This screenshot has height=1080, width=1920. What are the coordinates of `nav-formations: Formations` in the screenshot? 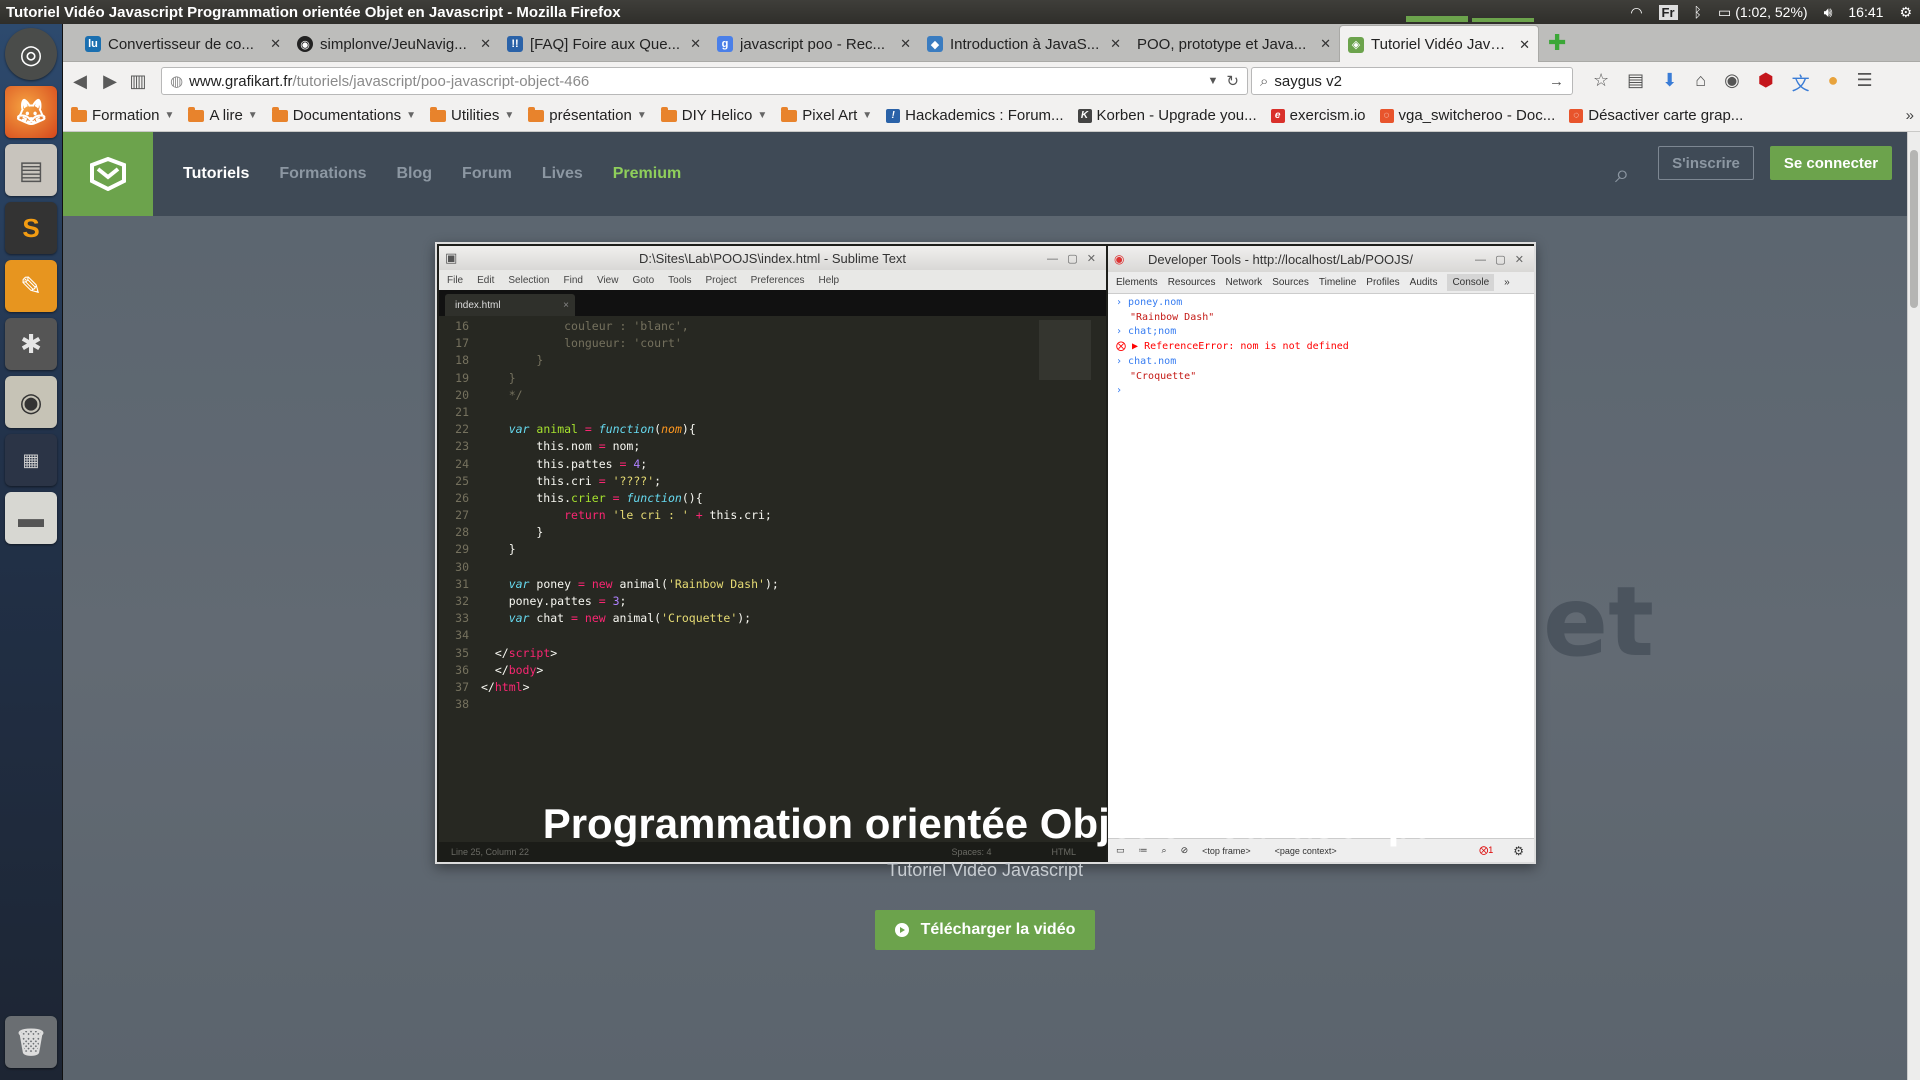 It's located at (322, 174).